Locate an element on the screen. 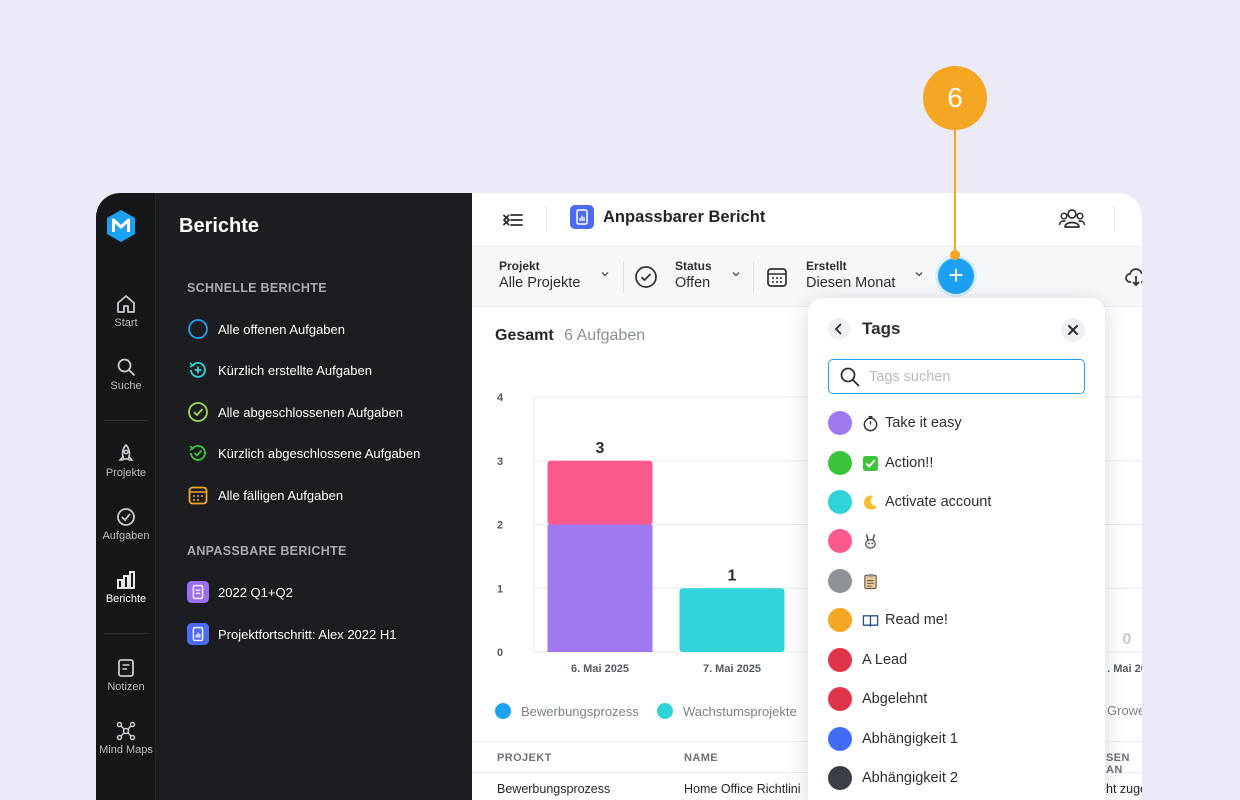 Image resolution: width=1240 pixels, height=800 pixels. quick-report-label: Alle offenen Aufgaben is located at coordinates (281, 329).